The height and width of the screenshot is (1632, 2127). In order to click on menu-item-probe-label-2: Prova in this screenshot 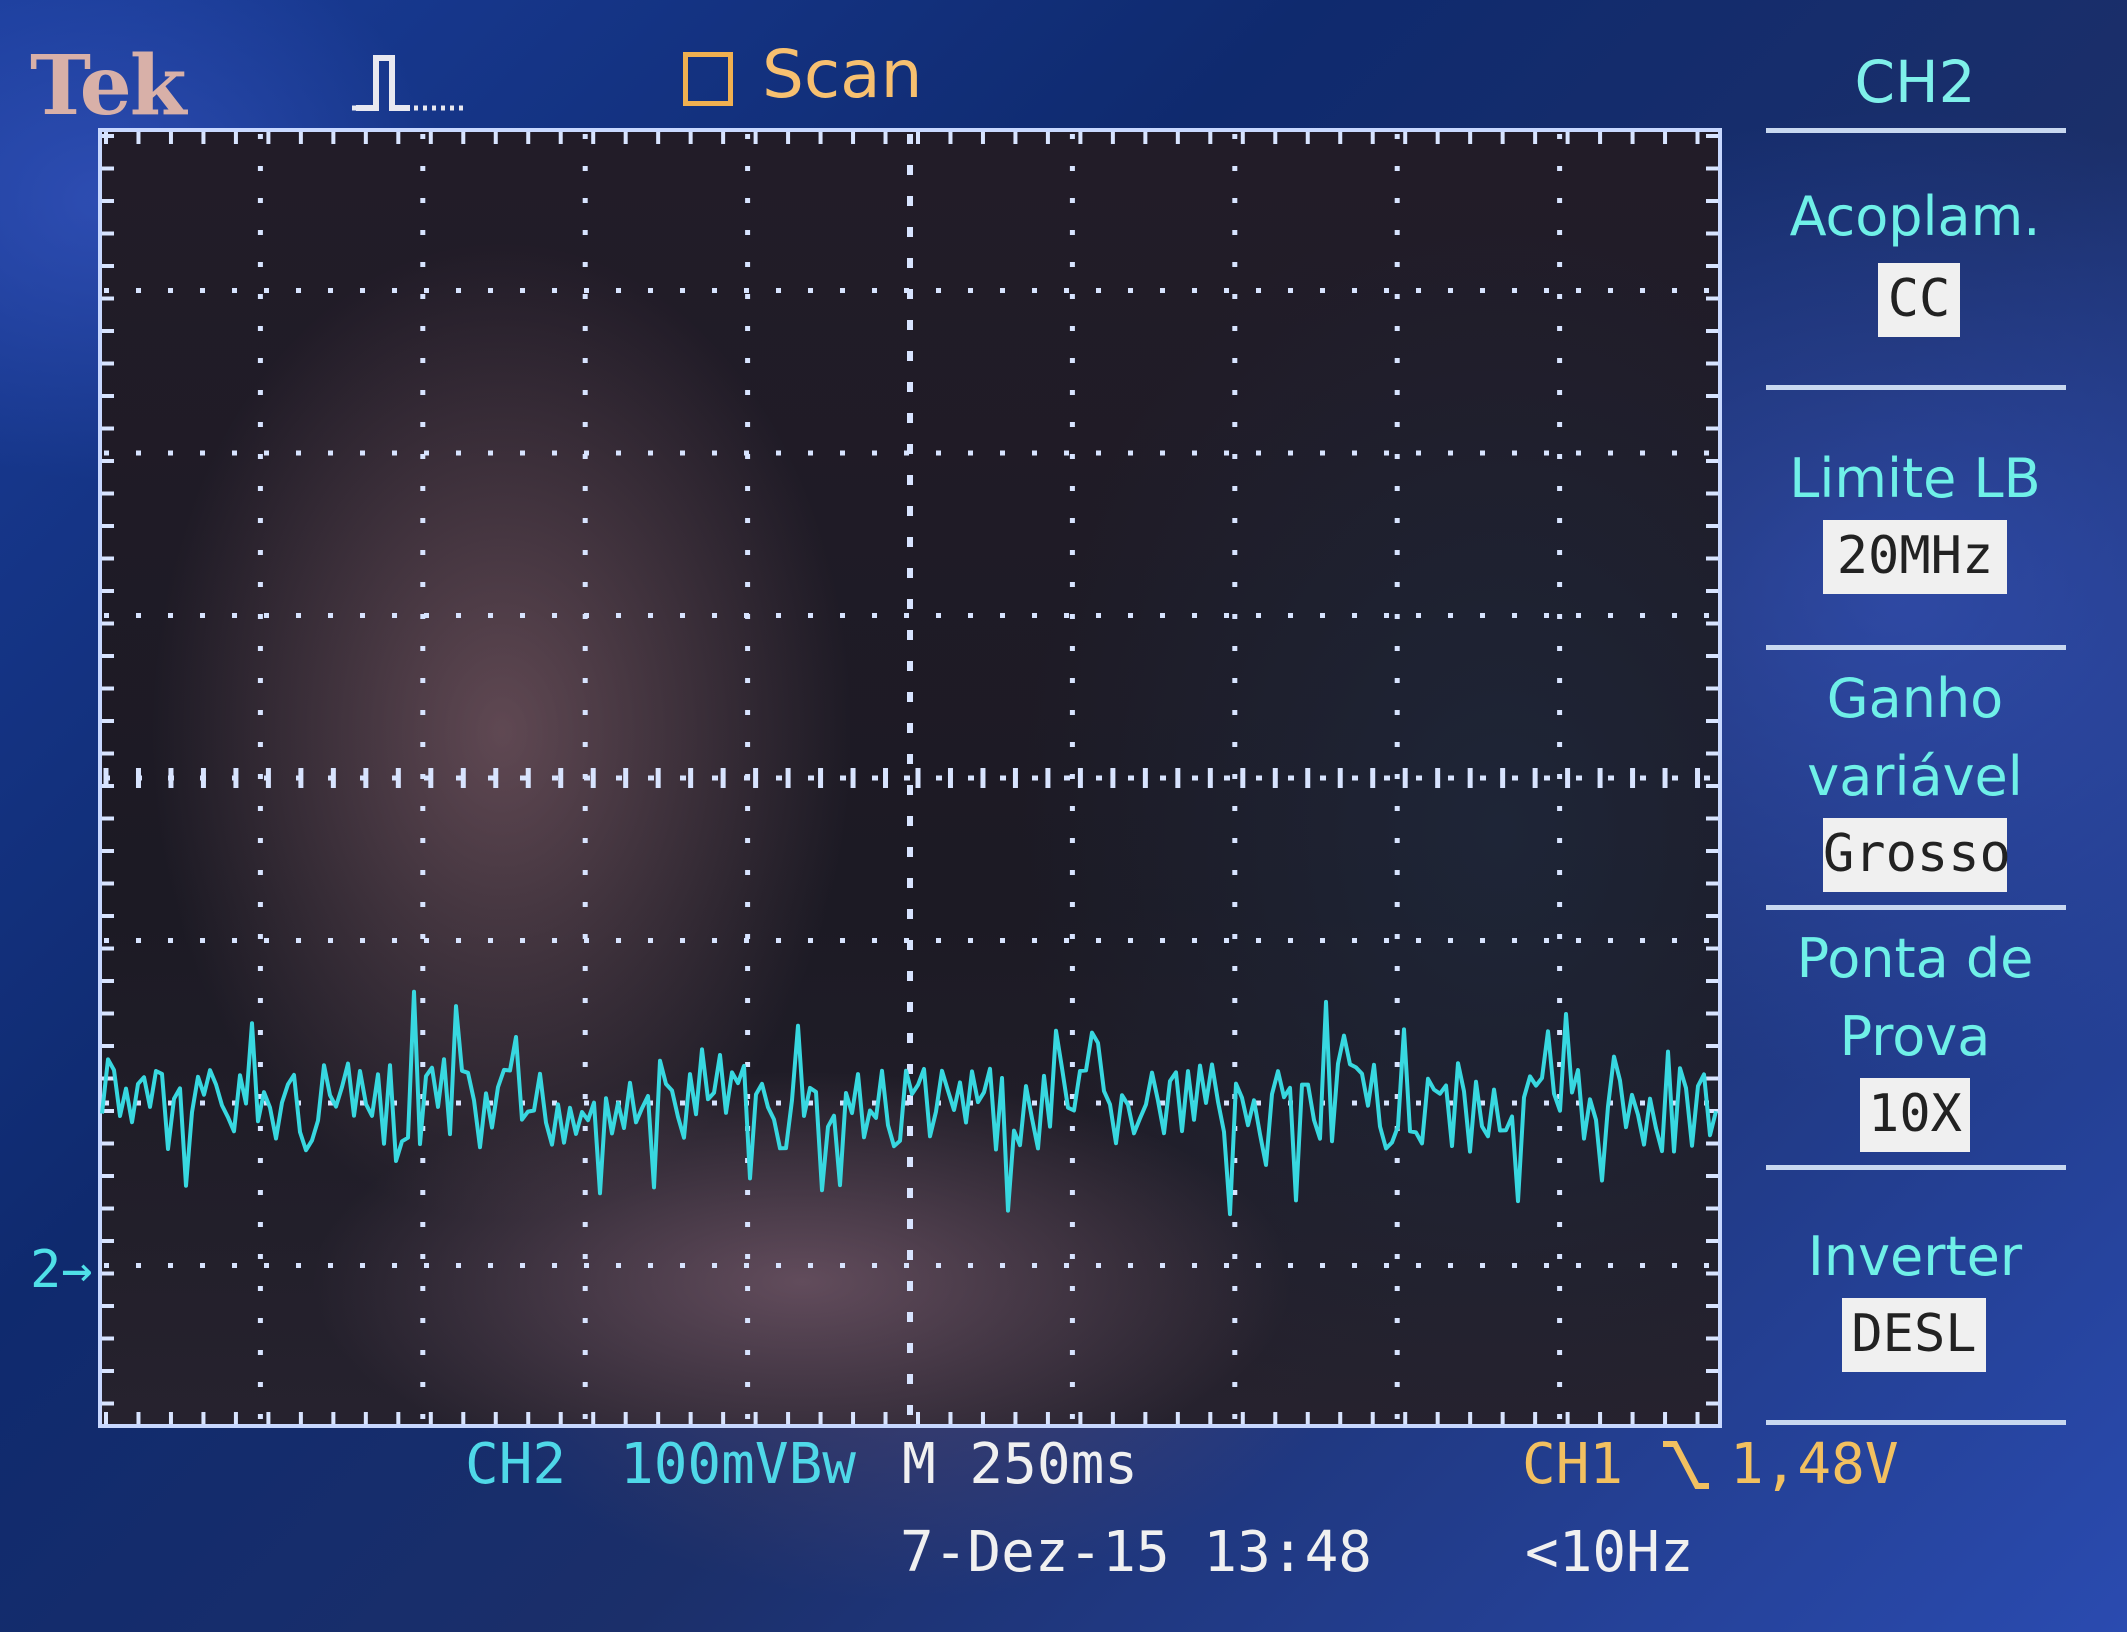, I will do `click(1915, 1037)`.